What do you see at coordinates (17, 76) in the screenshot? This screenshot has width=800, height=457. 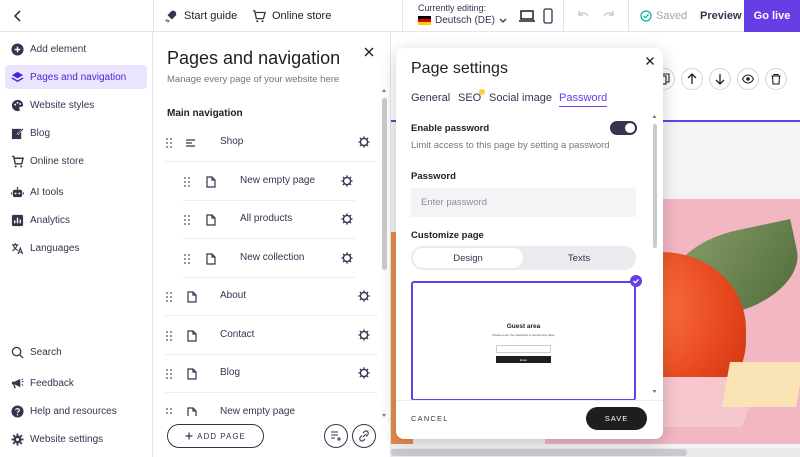 I see `layers-icon` at bounding box center [17, 76].